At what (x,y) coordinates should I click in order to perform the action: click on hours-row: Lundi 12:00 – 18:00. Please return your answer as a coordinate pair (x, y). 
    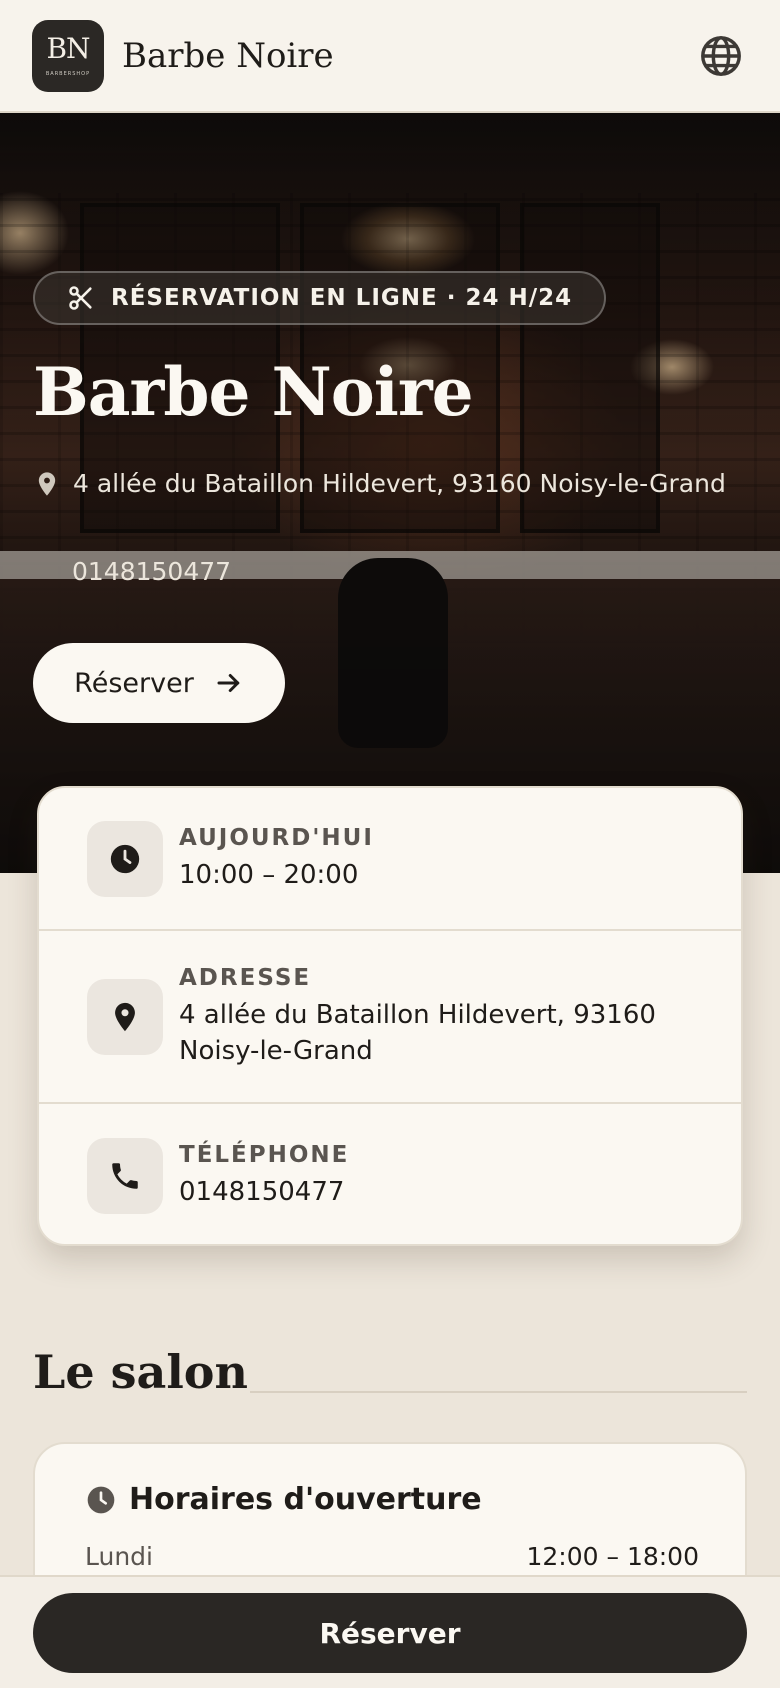
    Looking at the image, I should click on (392, 1556).